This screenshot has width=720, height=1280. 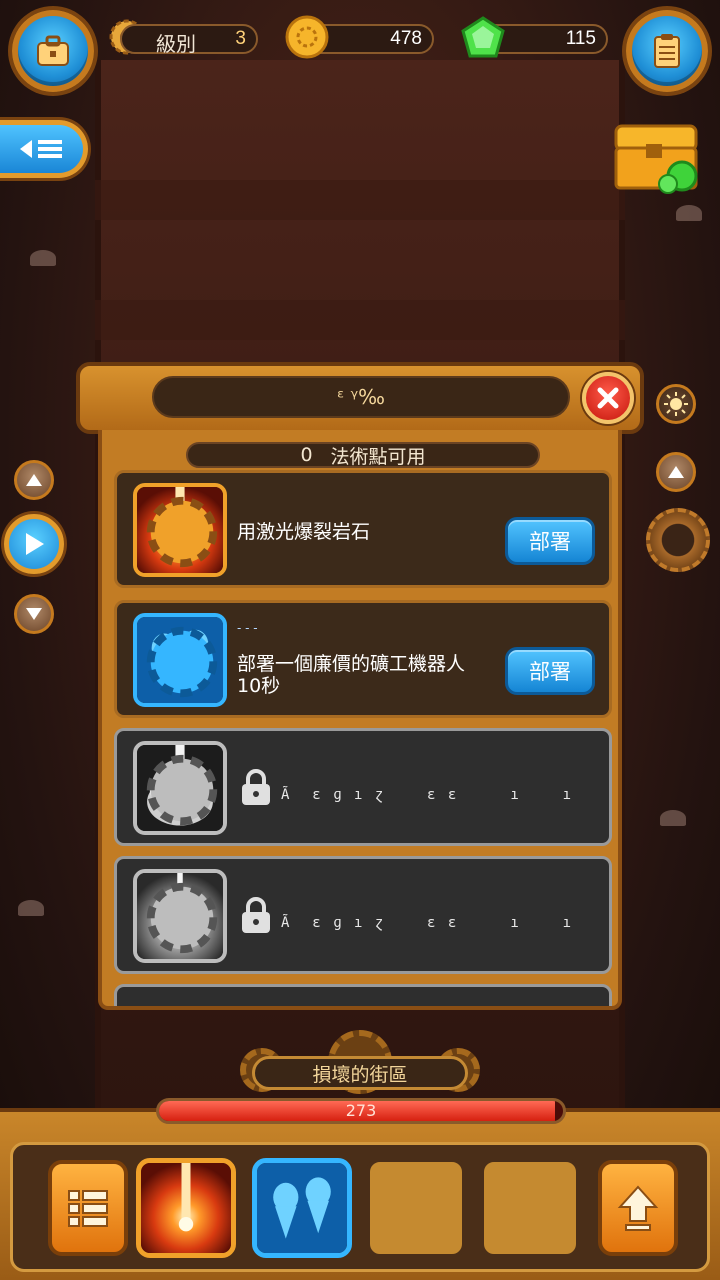 I want to click on arrow-down-icon, so click(x=34, y=614).